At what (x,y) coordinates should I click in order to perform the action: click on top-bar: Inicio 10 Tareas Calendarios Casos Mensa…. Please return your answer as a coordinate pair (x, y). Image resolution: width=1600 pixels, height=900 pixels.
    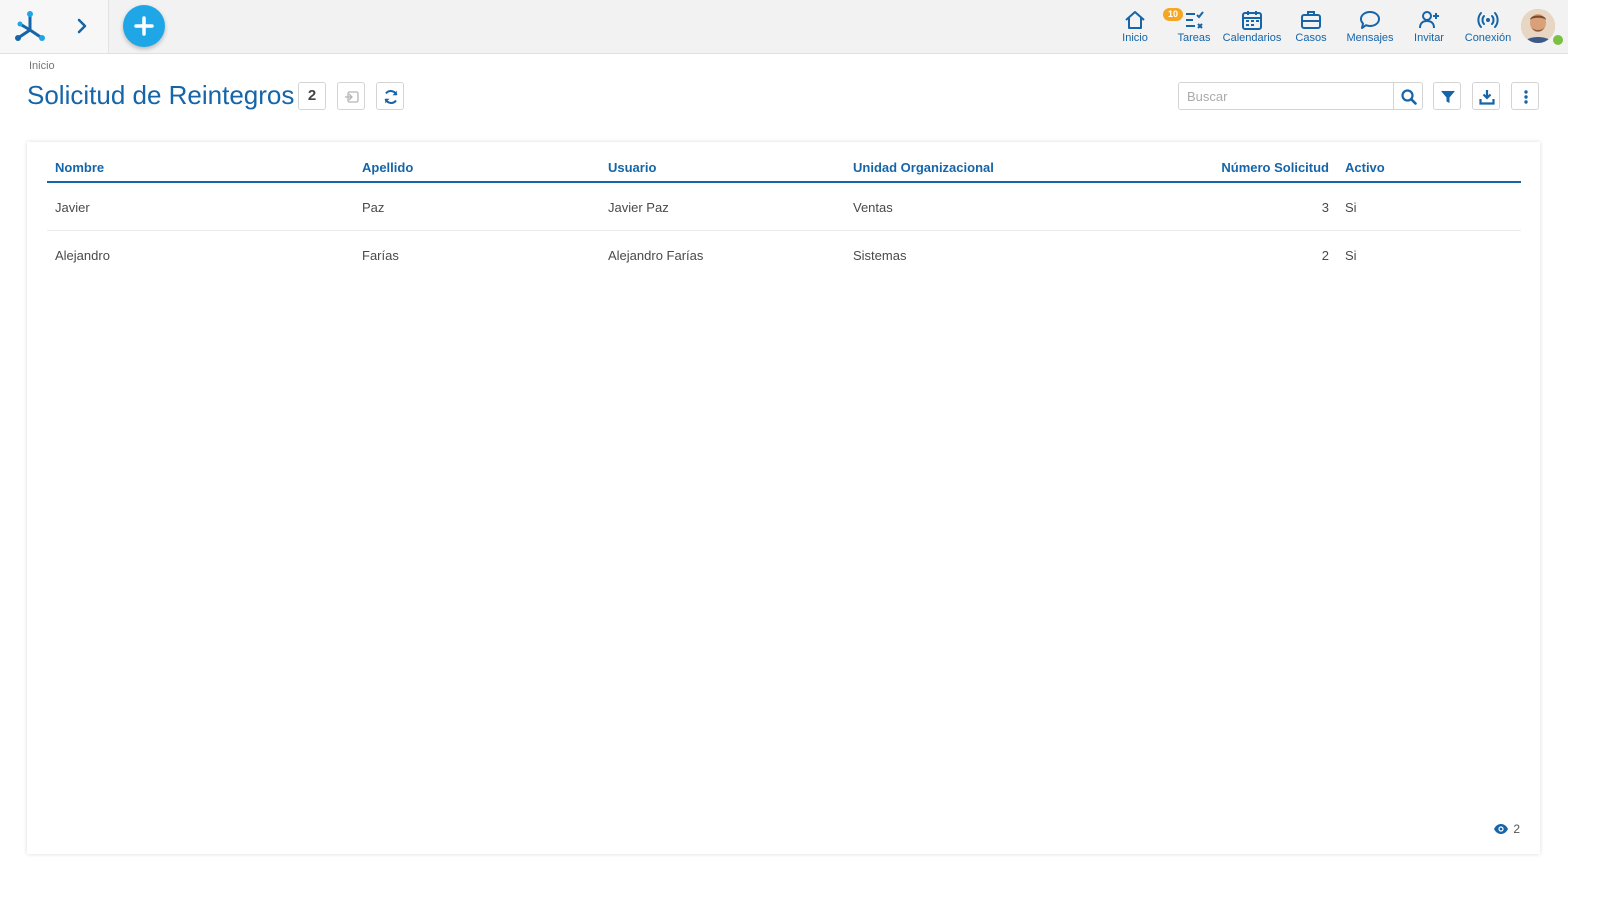
    Looking at the image, I should click on (784, 27).